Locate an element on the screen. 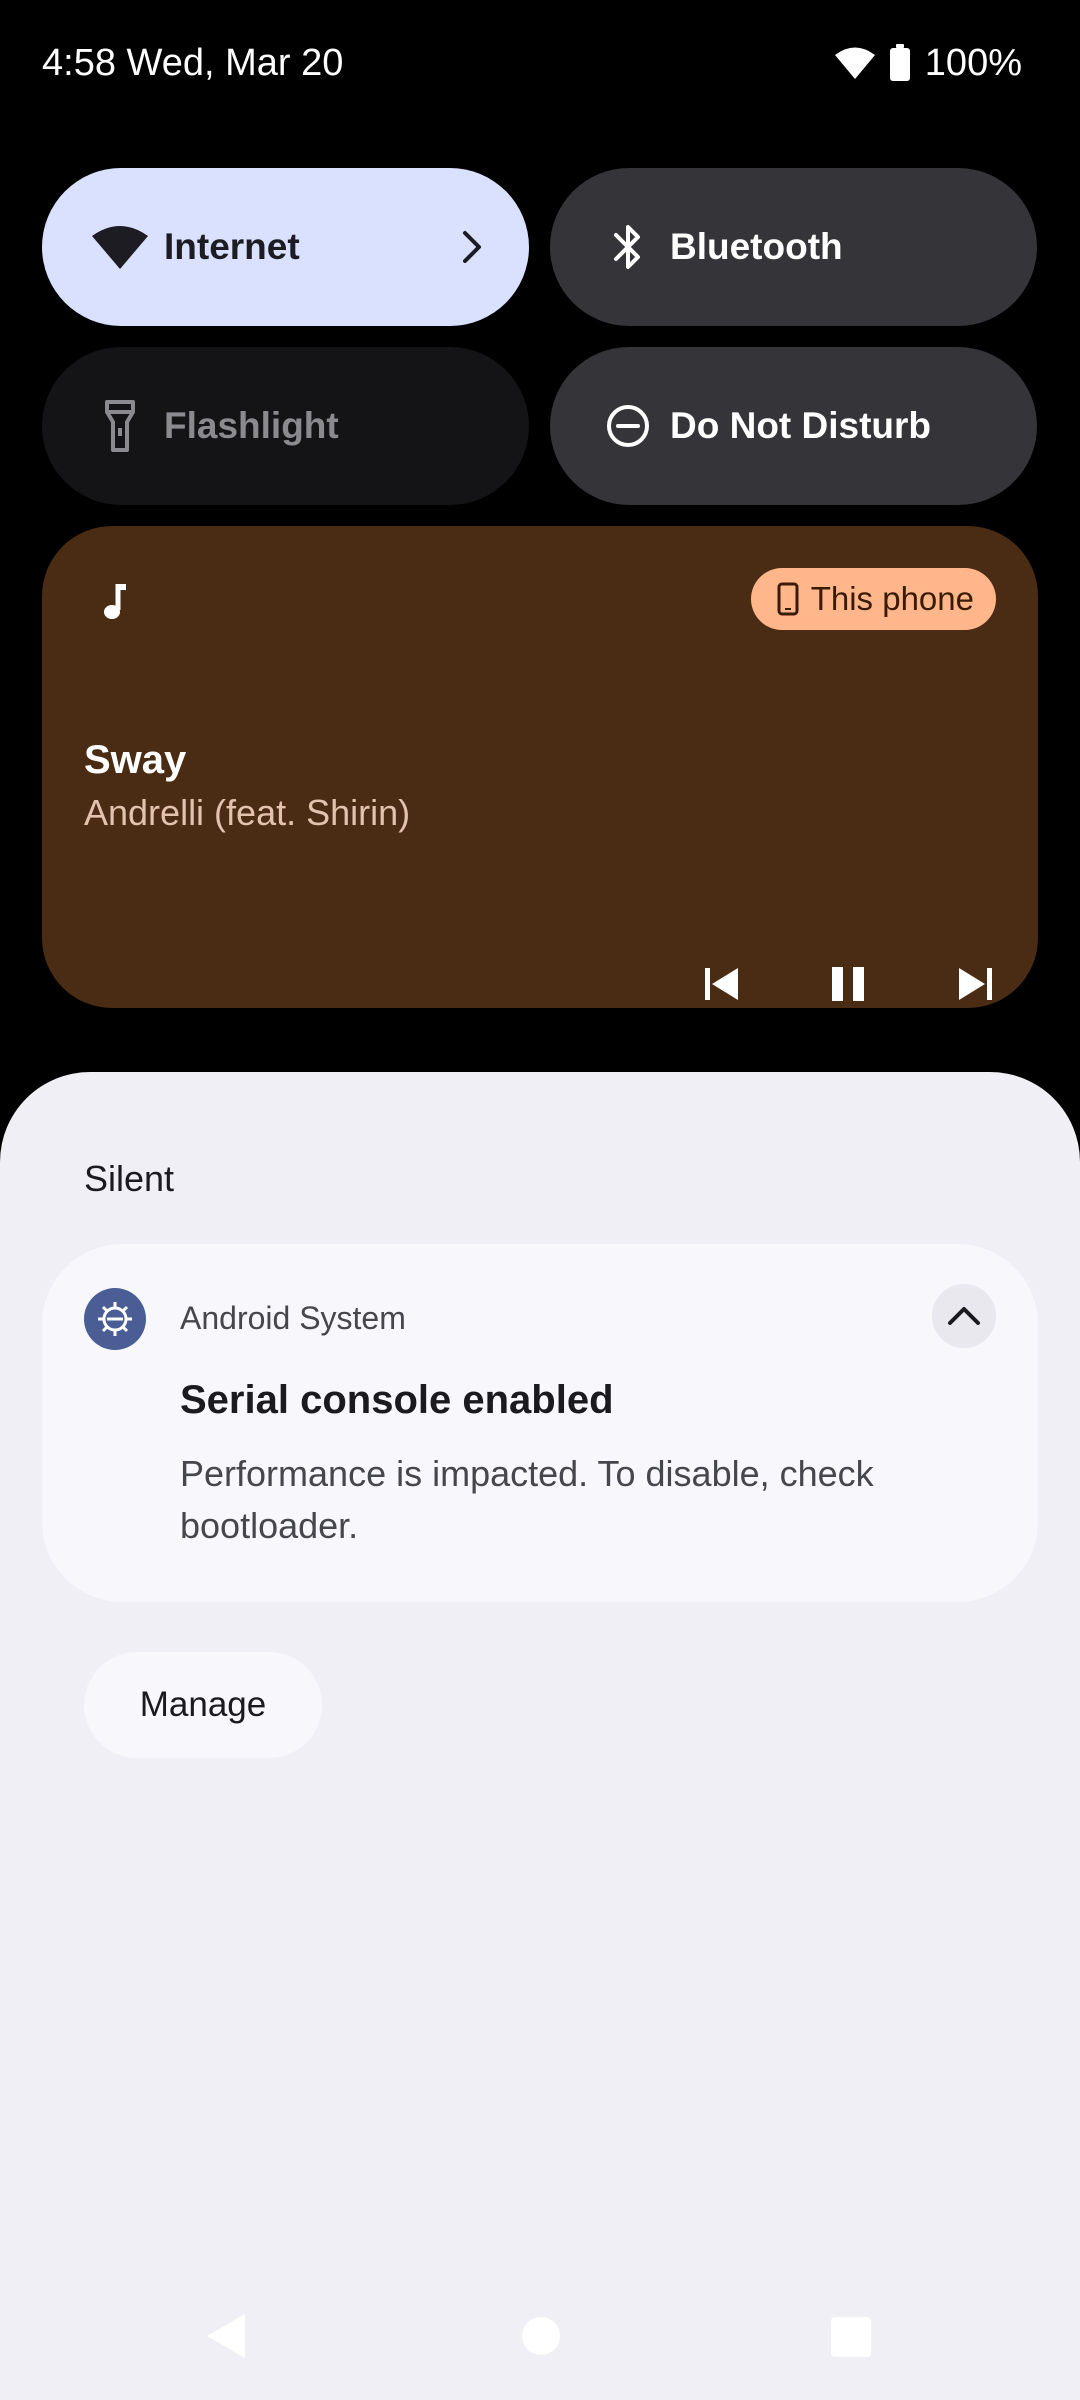 This screenshot has width=1080, height=2400. previous-button is located at coordinates (722, 984).